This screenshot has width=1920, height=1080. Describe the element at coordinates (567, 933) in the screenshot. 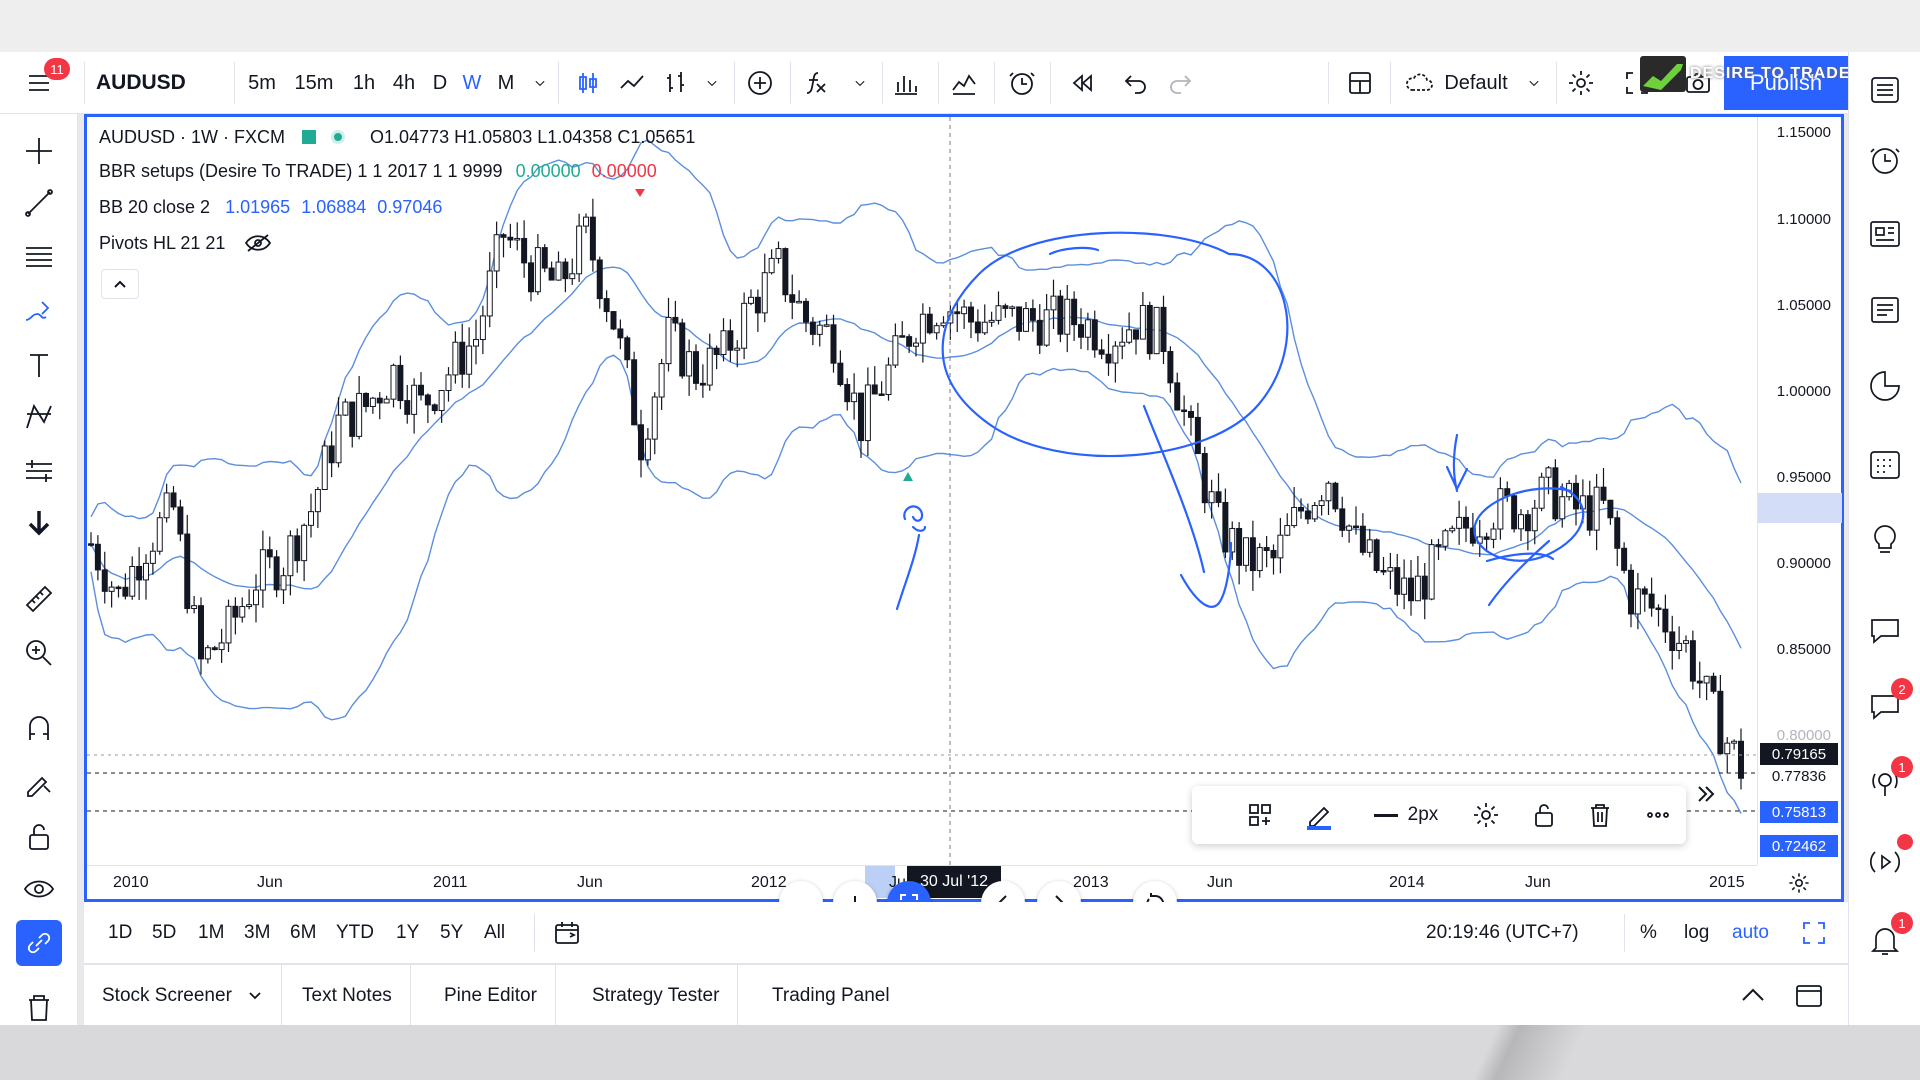

I see `goto-date-icon` at that location.